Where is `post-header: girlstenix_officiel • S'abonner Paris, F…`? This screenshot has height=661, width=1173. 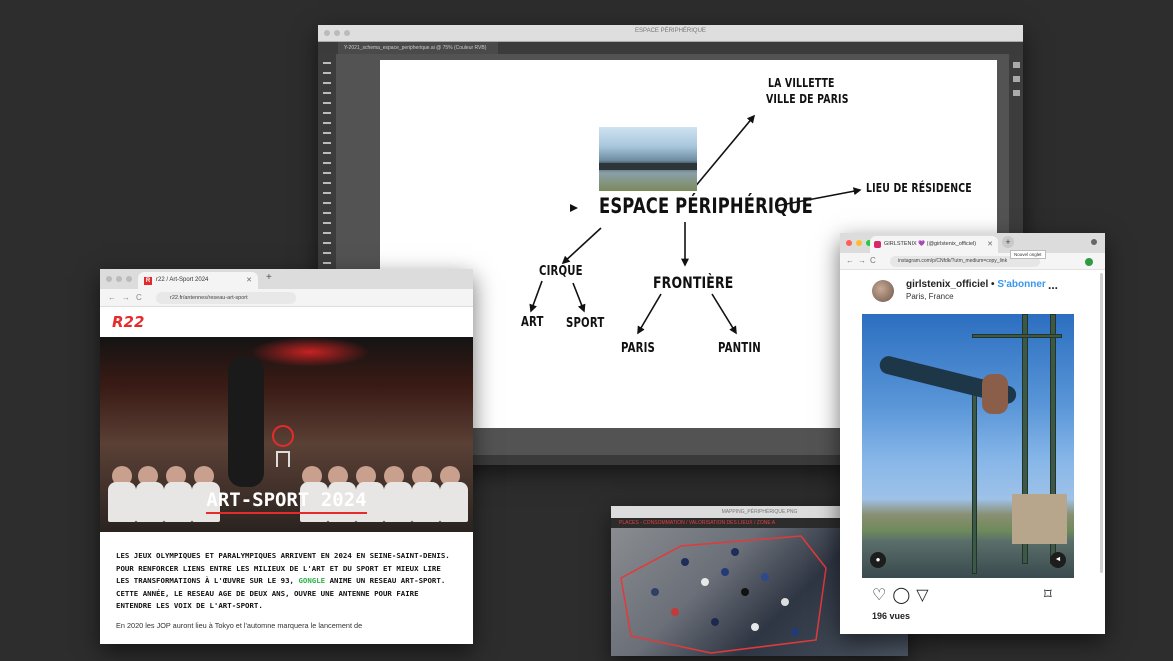
post-header: girlstenix_officiel • S'abonner Paris, F… is located at coordinates (972, 292).